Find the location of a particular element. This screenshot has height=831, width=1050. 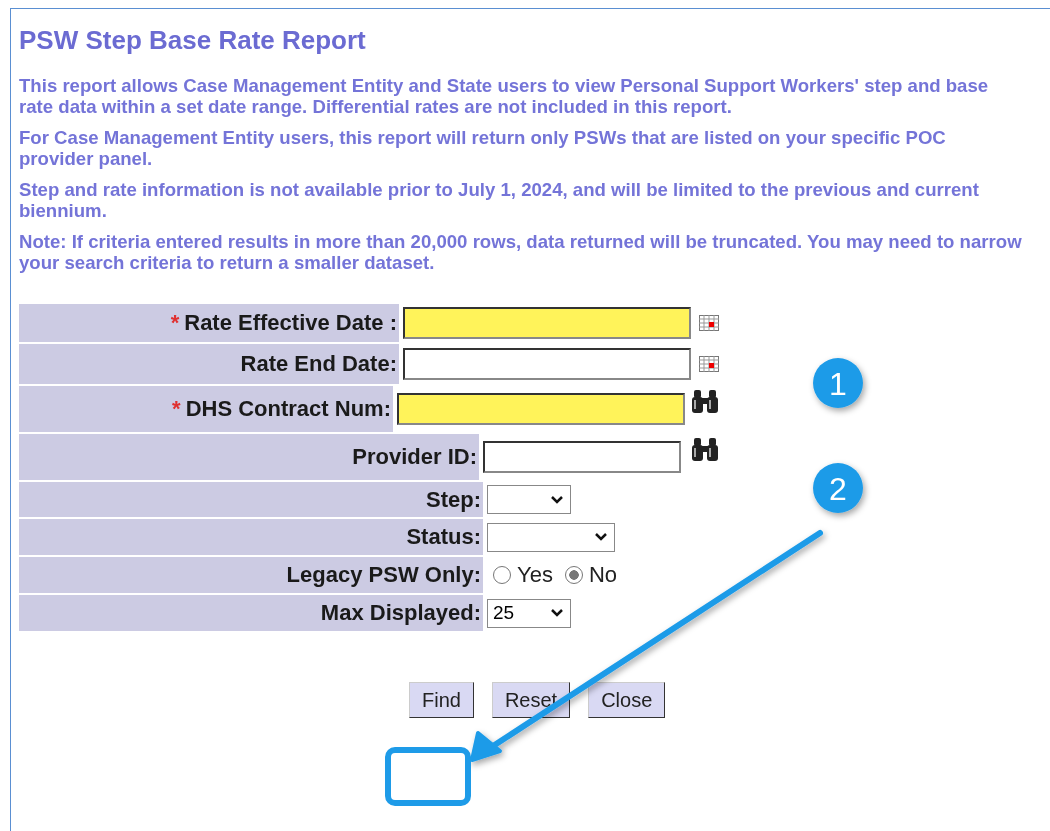

field-label: Rate End Date: is located at coordinates (209, 364).